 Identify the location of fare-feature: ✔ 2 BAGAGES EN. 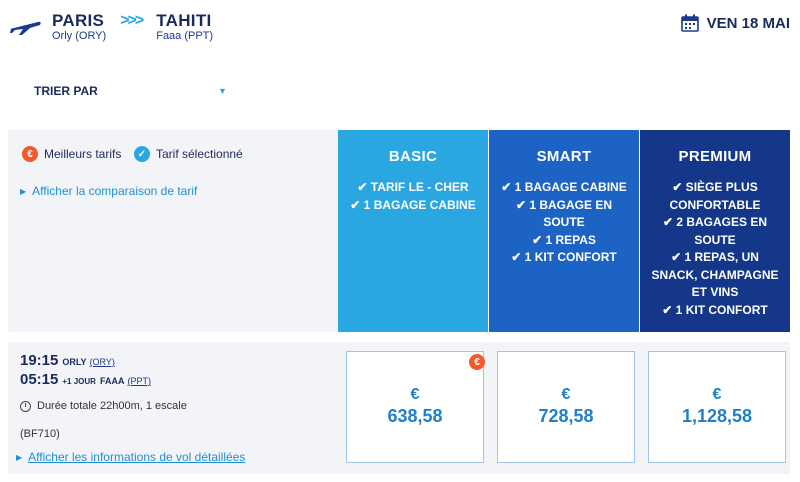
(715, 222).